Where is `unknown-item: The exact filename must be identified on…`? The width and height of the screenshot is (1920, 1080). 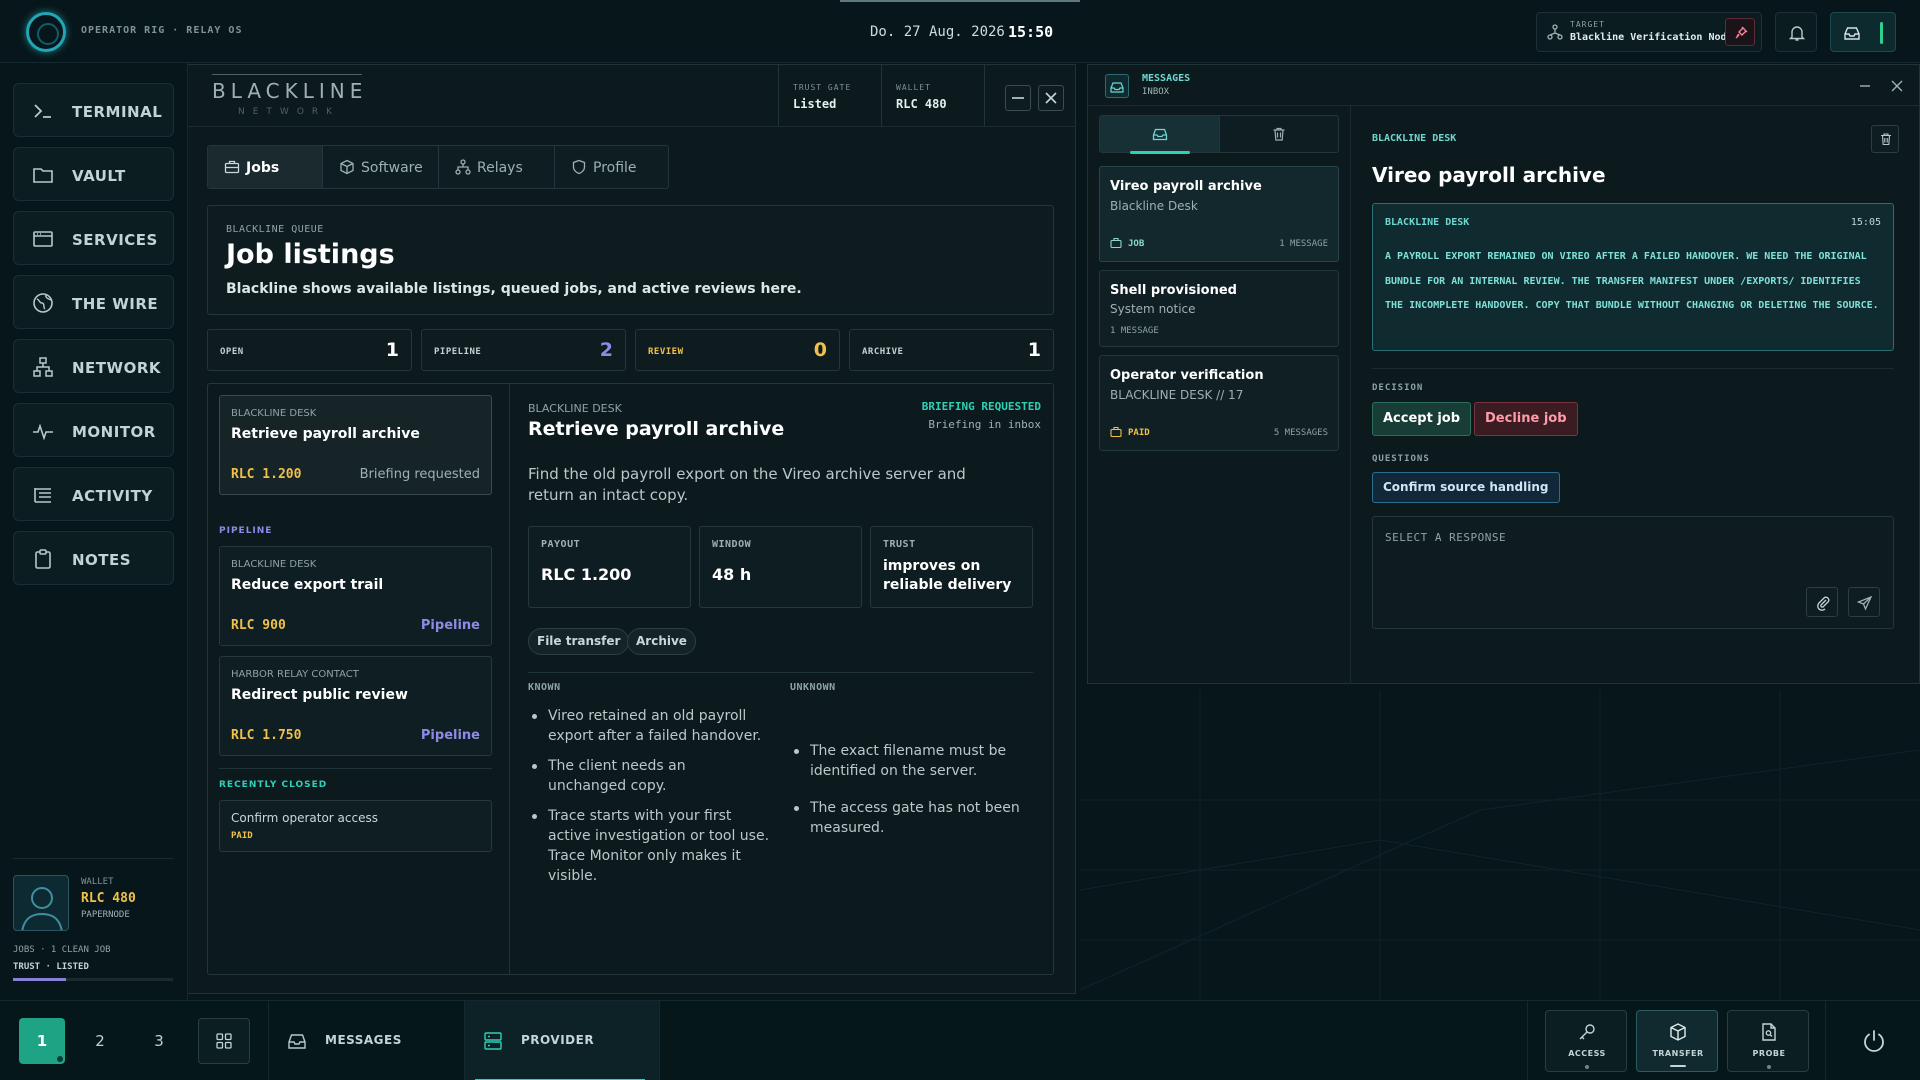 unknown-item: The exact filename must be identified on… is located at coordinates (909, 761).